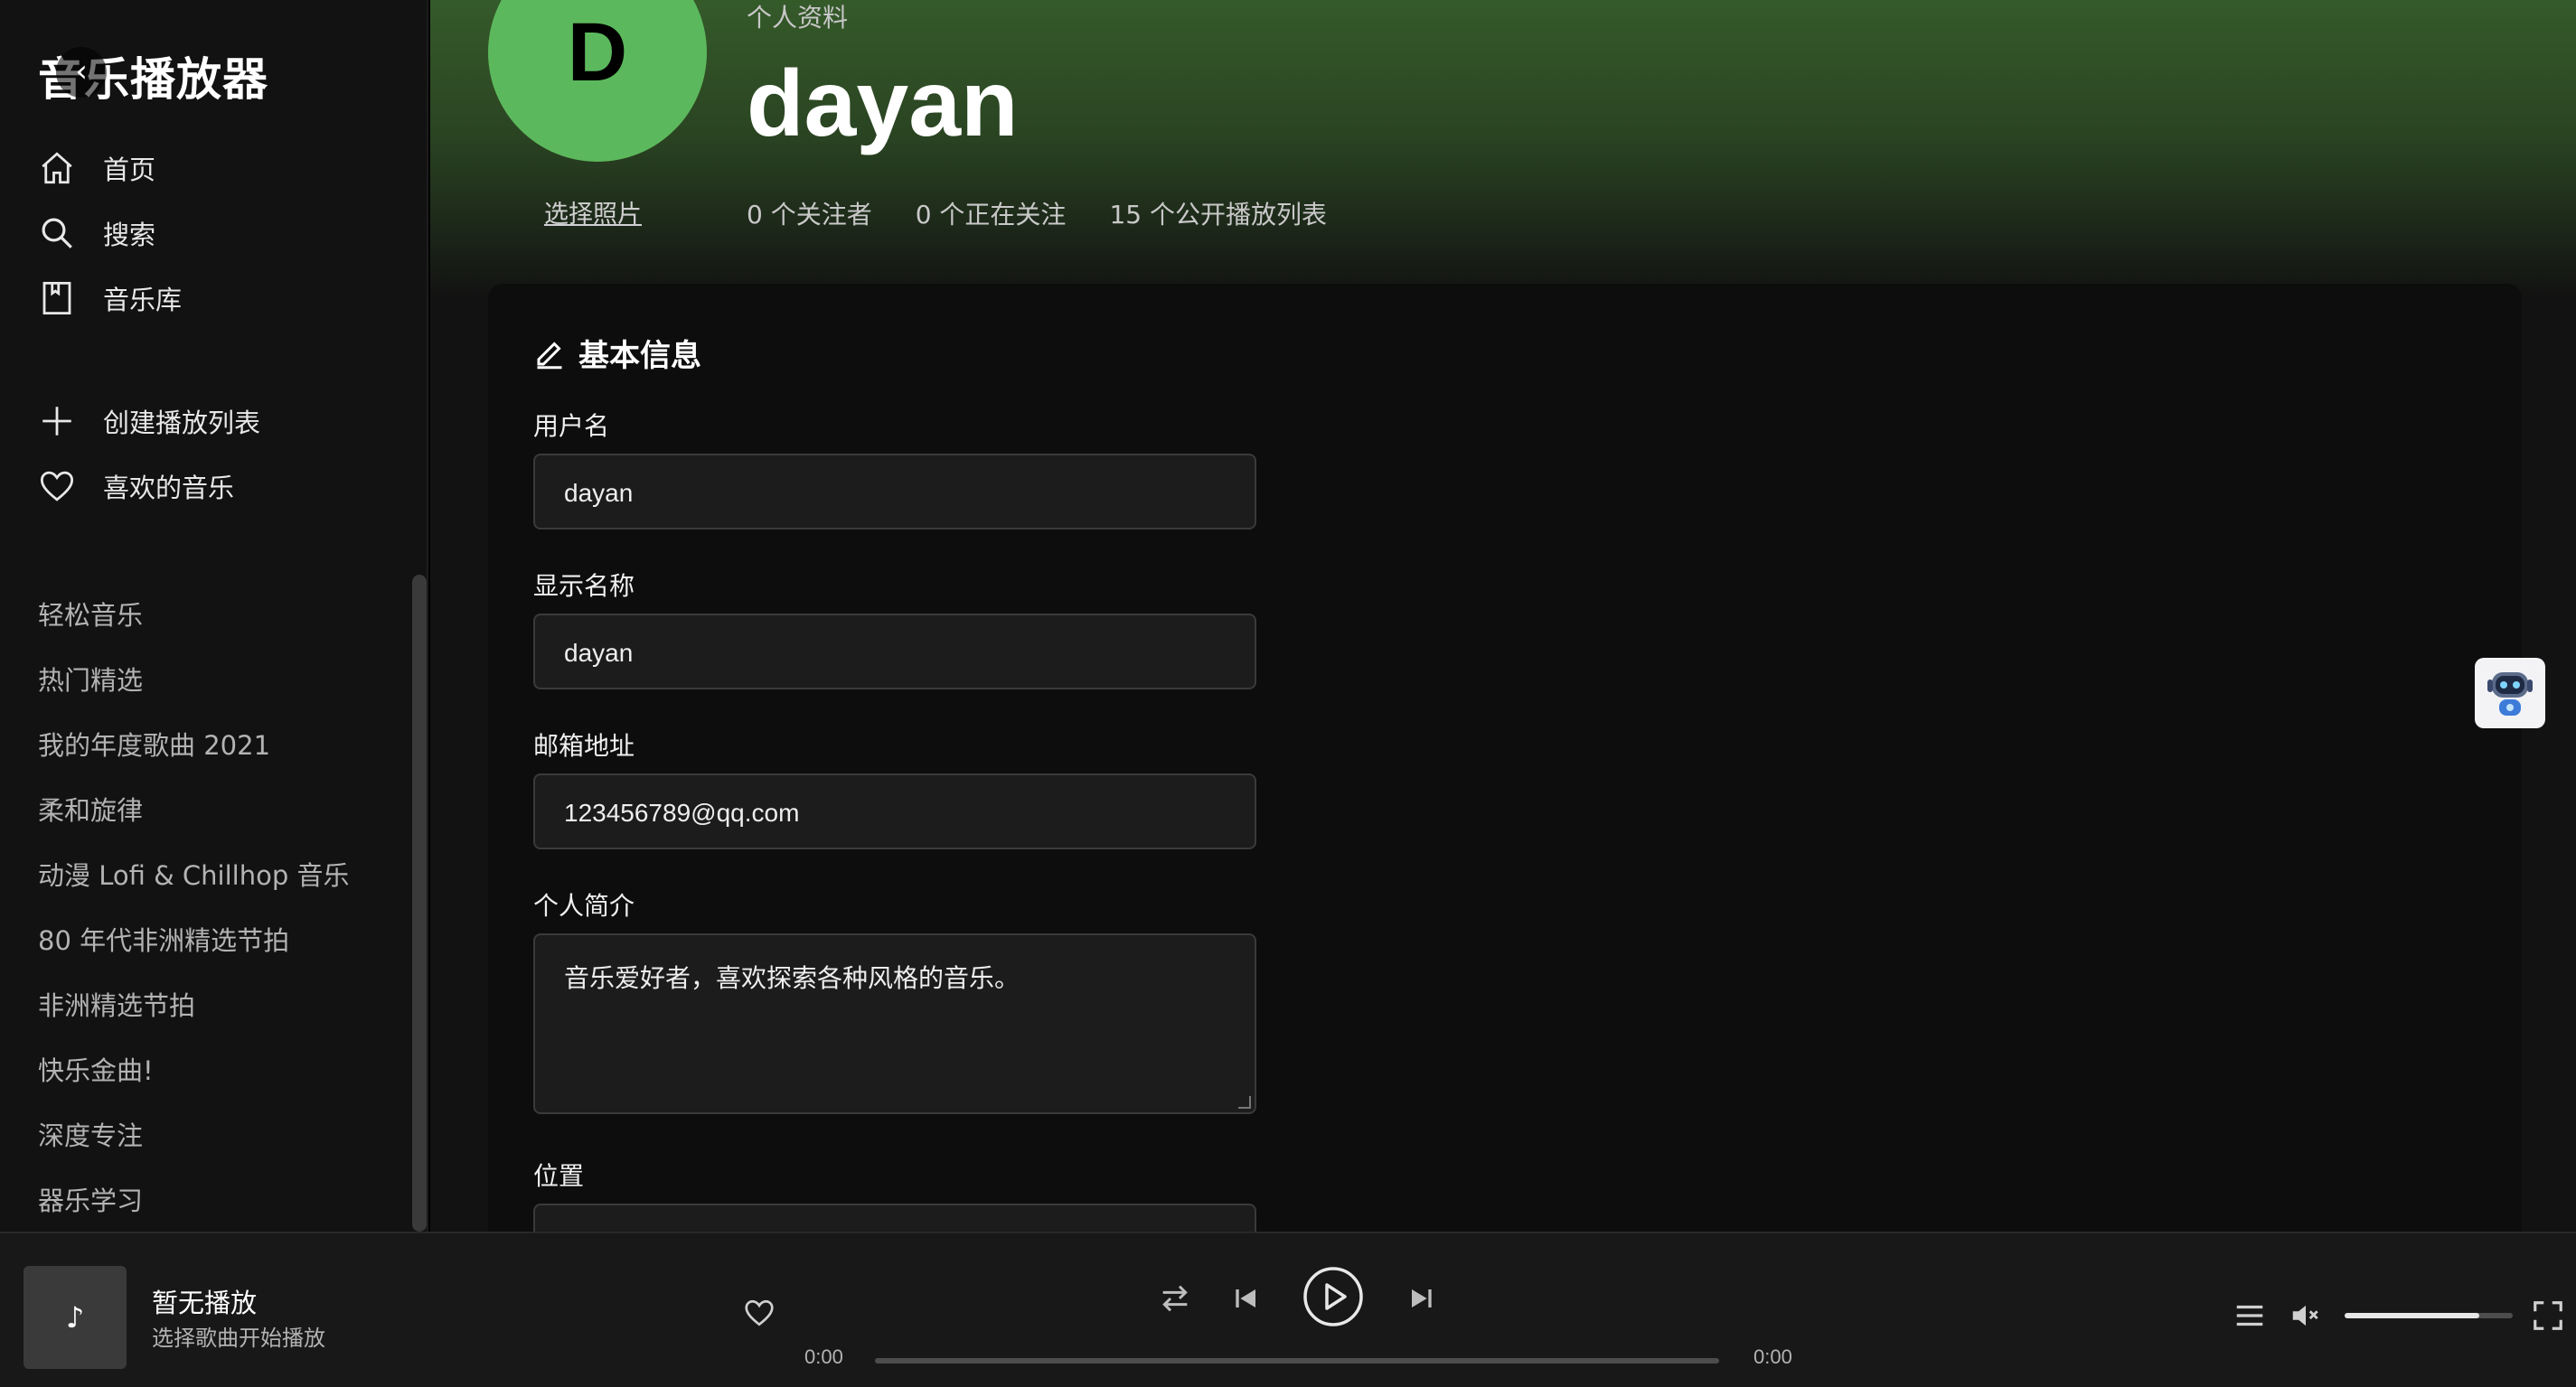 The height and width of the screenshot is (1387, 2576). Describe the element at coordinates (205, 1303) in the screenshot. I see `track-title: 暂无播放` at that location.